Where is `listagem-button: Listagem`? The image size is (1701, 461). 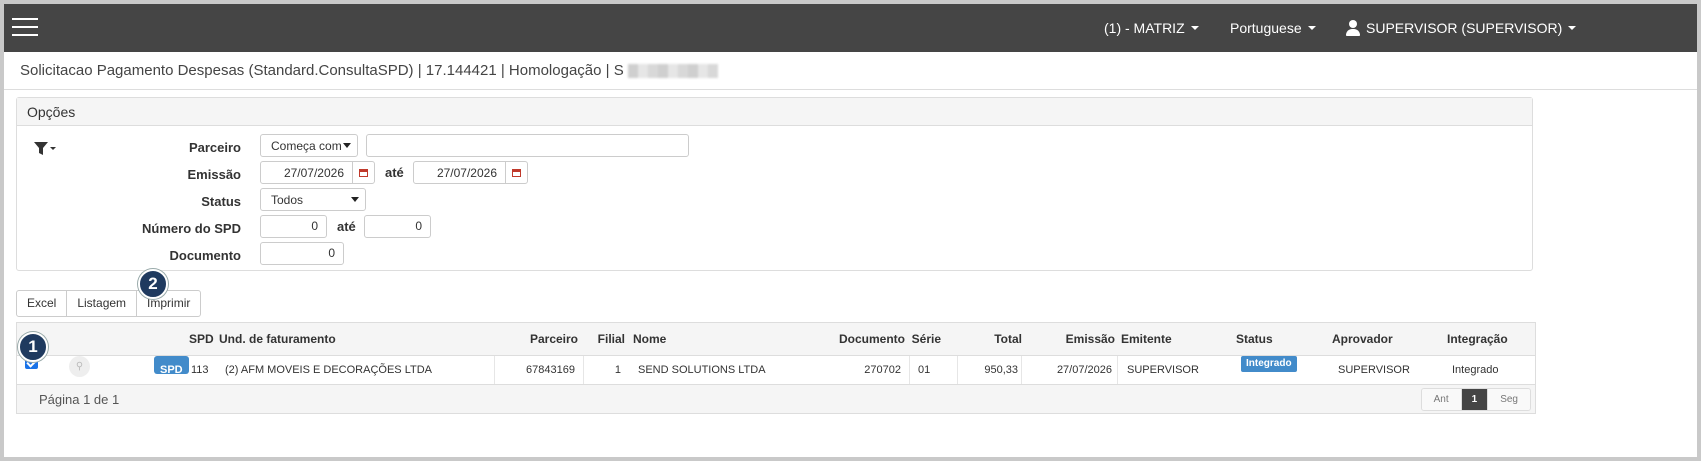
listagem-button: Listagem is located at coordinates (102, 303).